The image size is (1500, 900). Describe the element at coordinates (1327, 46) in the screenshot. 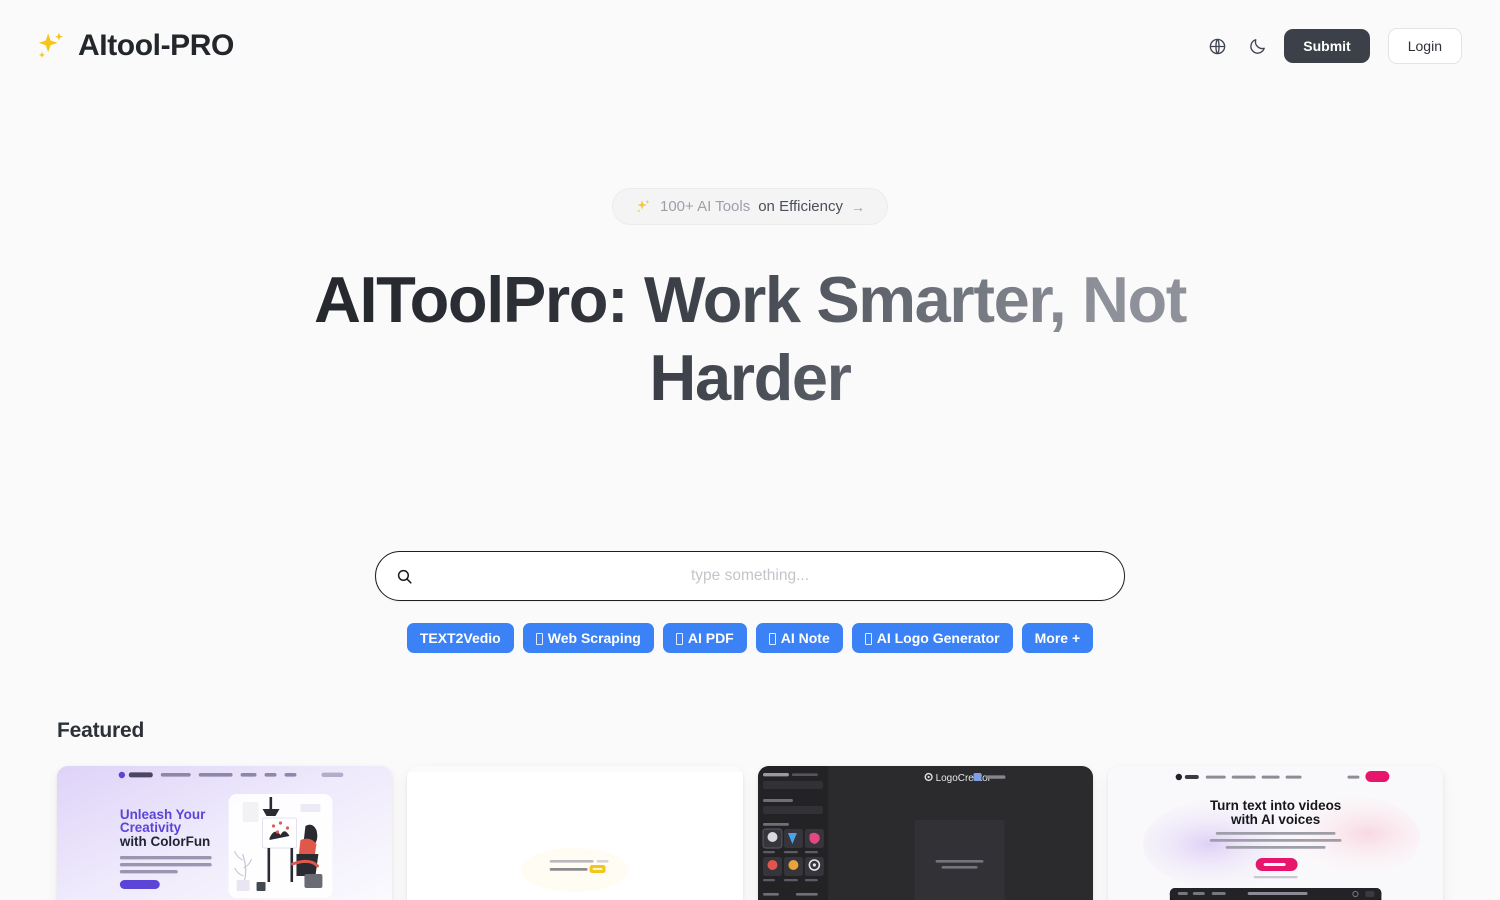

I see `submit-button: Submit` at that location.